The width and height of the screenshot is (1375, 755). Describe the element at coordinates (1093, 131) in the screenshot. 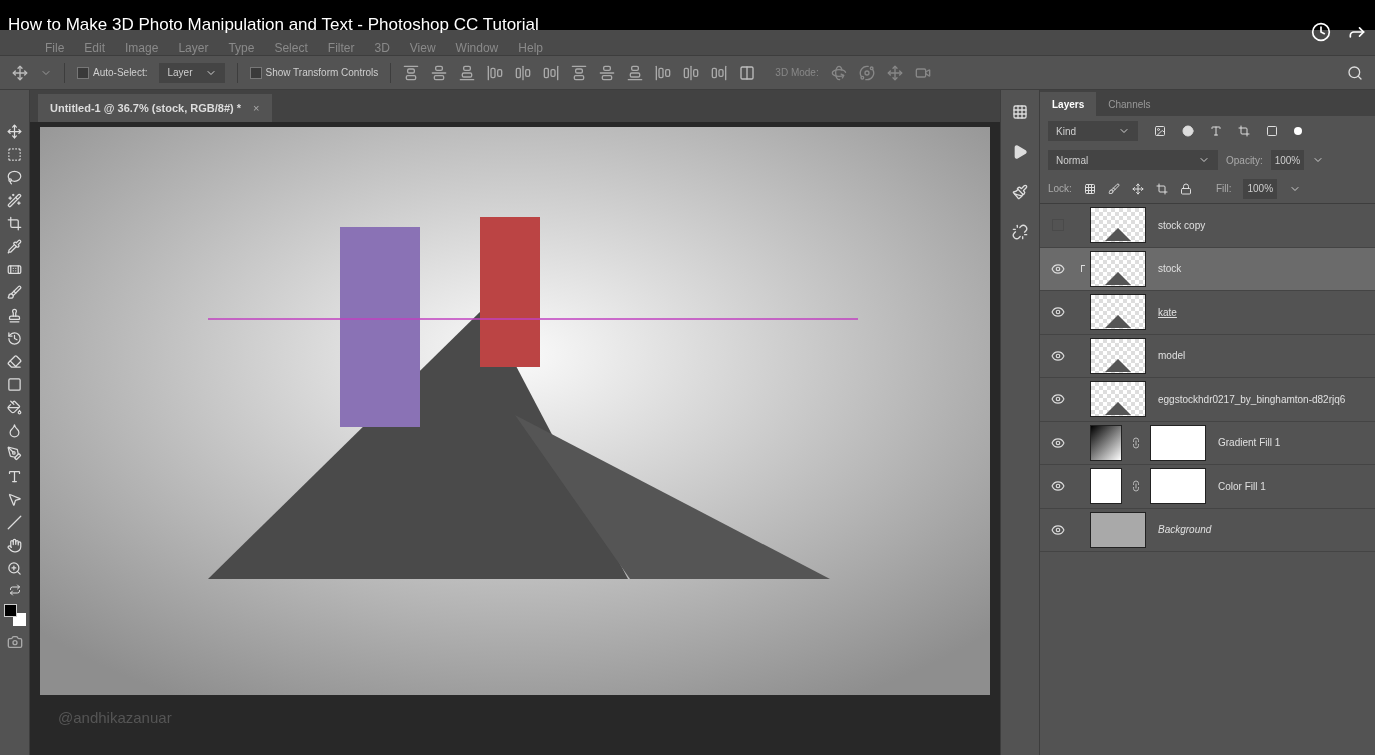

I see `filter-kind-dropdown: Kind` at that location.